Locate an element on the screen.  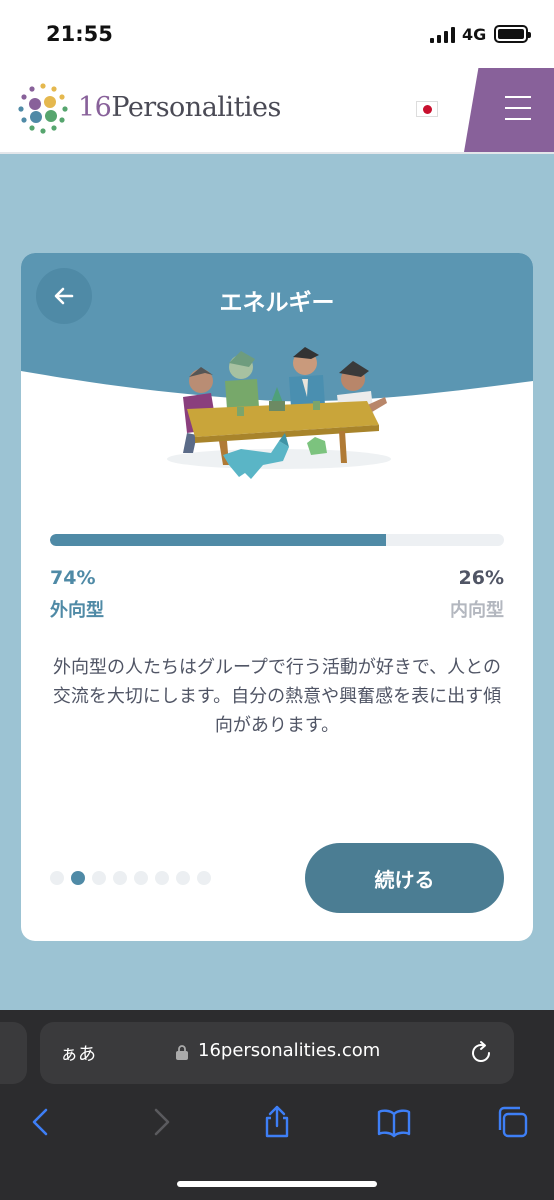
cellular-signal-icon is located at coordinates (443, 35).